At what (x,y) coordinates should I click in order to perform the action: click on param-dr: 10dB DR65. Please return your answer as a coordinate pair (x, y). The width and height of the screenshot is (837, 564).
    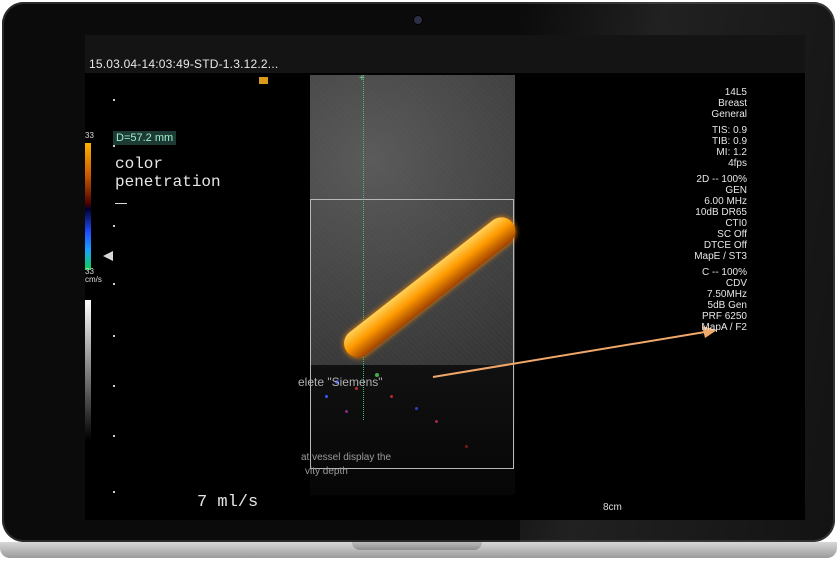
    Looking at the image, I should click on (721, 212).